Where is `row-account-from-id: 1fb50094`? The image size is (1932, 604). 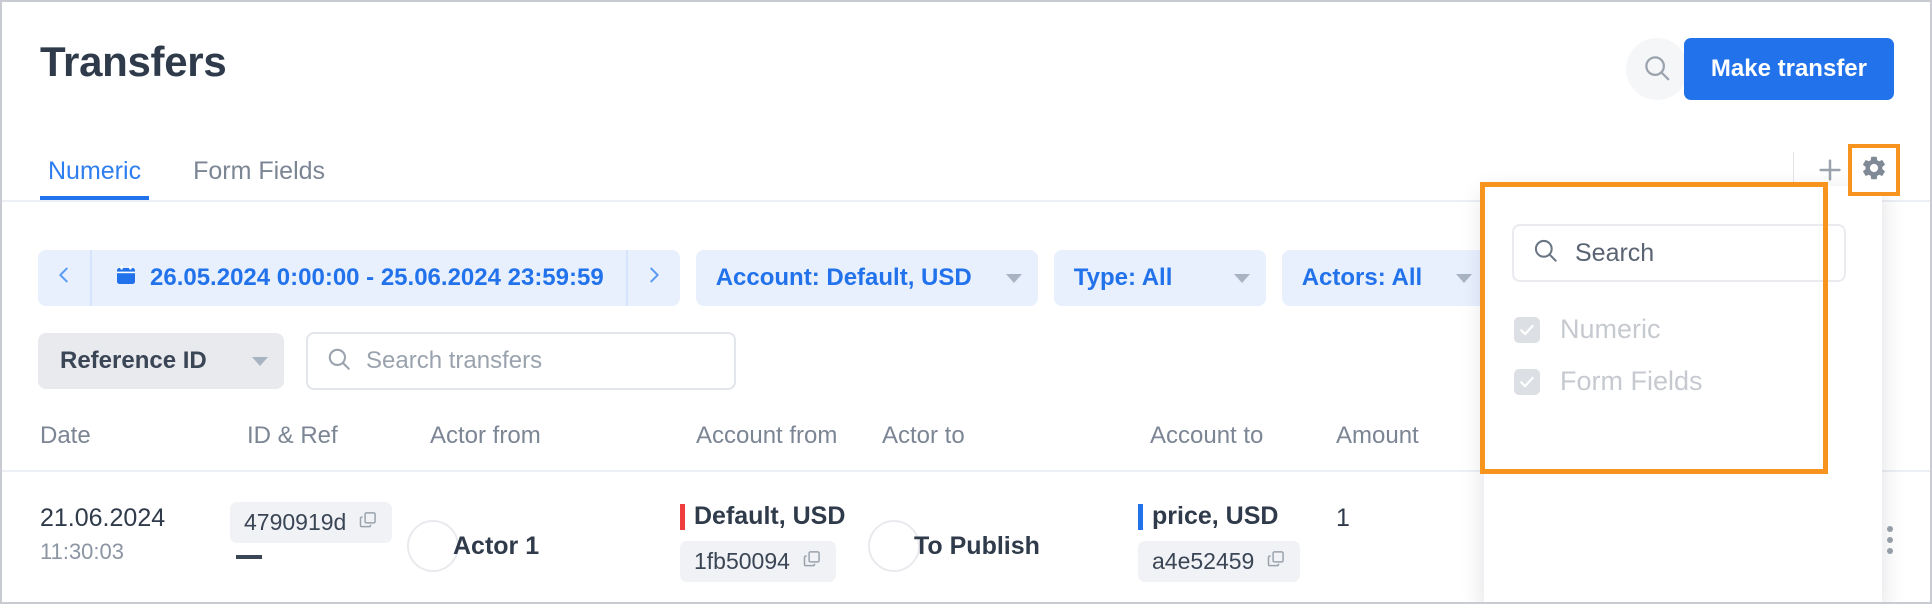
row-account-from-id: 1fb50094 is located at coordinates (742, 561).